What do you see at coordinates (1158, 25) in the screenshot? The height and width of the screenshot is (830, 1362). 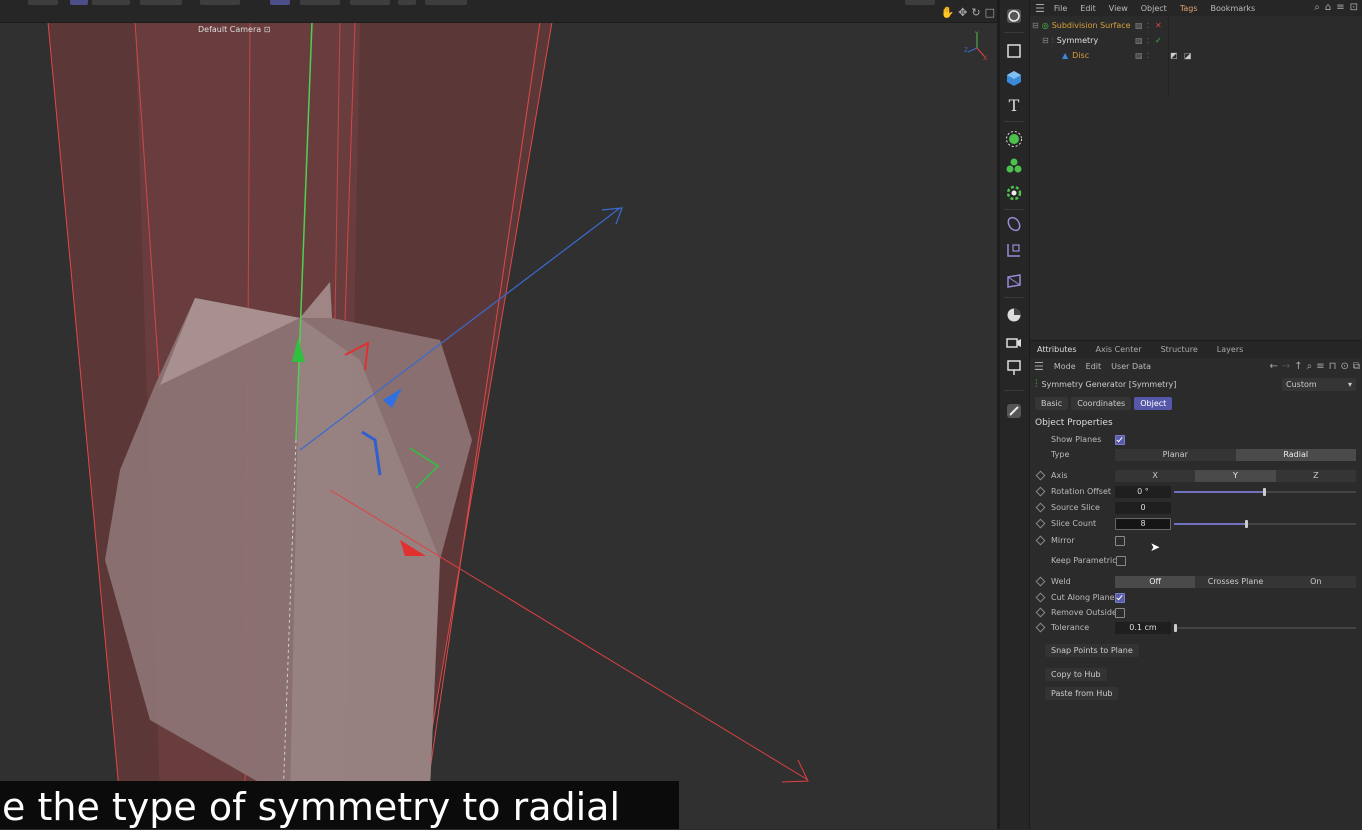 I see `disabled-x-icon: ✕` at bounding box center [1158, 25].